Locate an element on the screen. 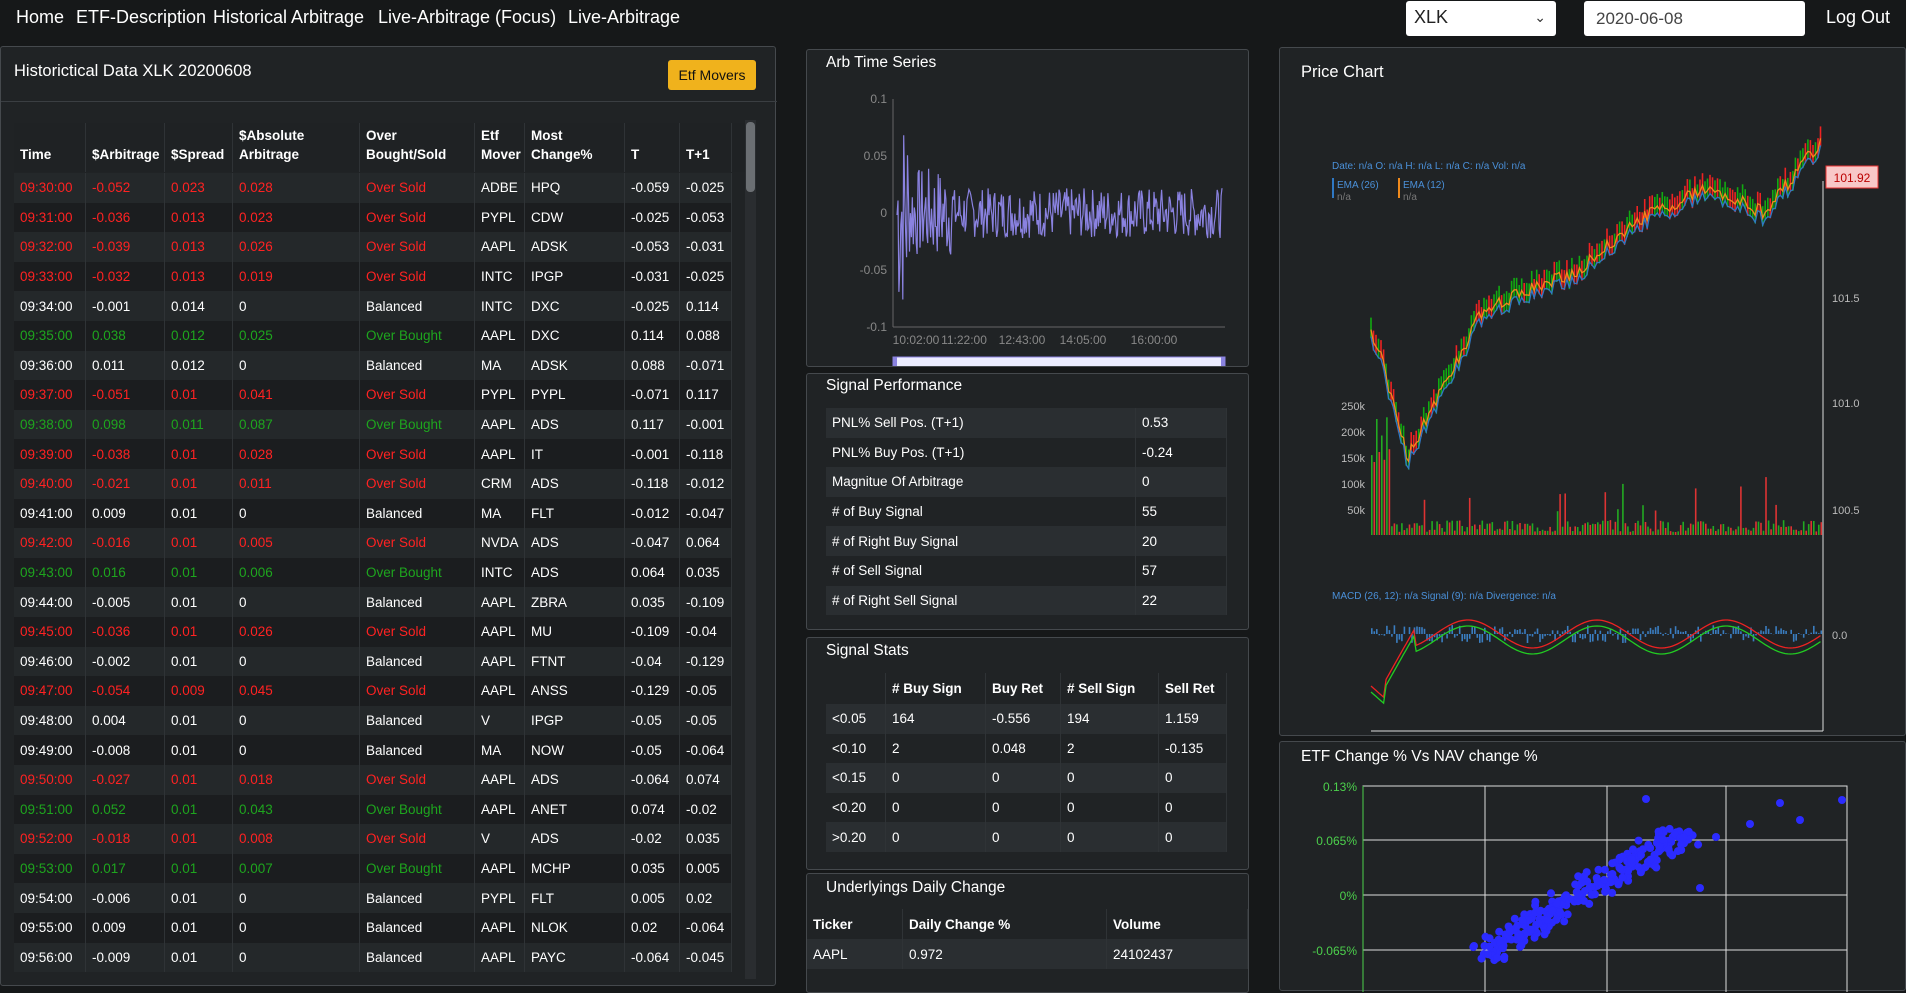 This screenshot has height=993, width=1906. column-header: Most Change% is located at coordinates (575, 147).